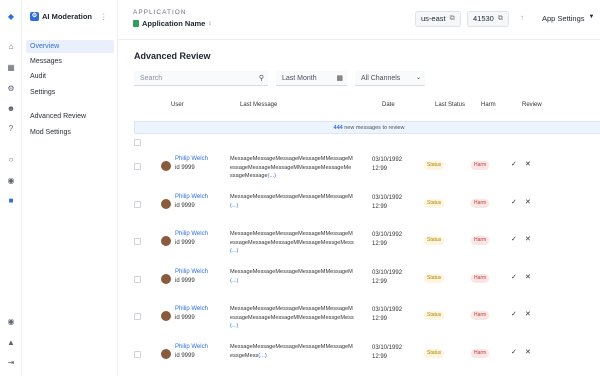 The width and height of the screenshot is (600, 379). I want to click on sidebar-title: AI Moderation, so click(67, 16).